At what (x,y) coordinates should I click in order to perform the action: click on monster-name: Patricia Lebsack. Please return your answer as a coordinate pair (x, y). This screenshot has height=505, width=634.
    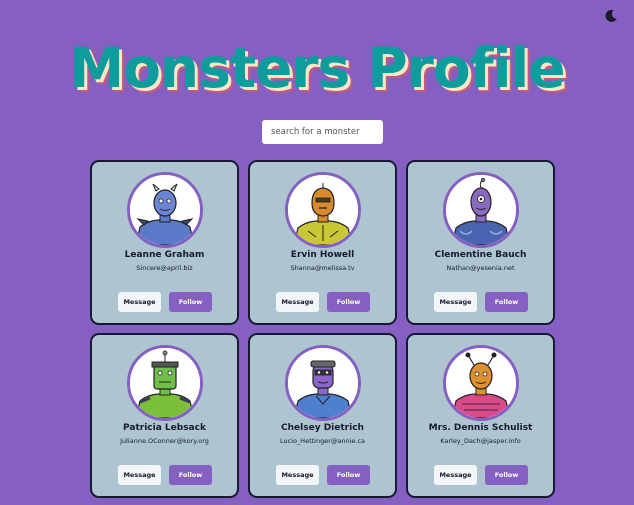
    Looking at the image, I should click on (164, 428).